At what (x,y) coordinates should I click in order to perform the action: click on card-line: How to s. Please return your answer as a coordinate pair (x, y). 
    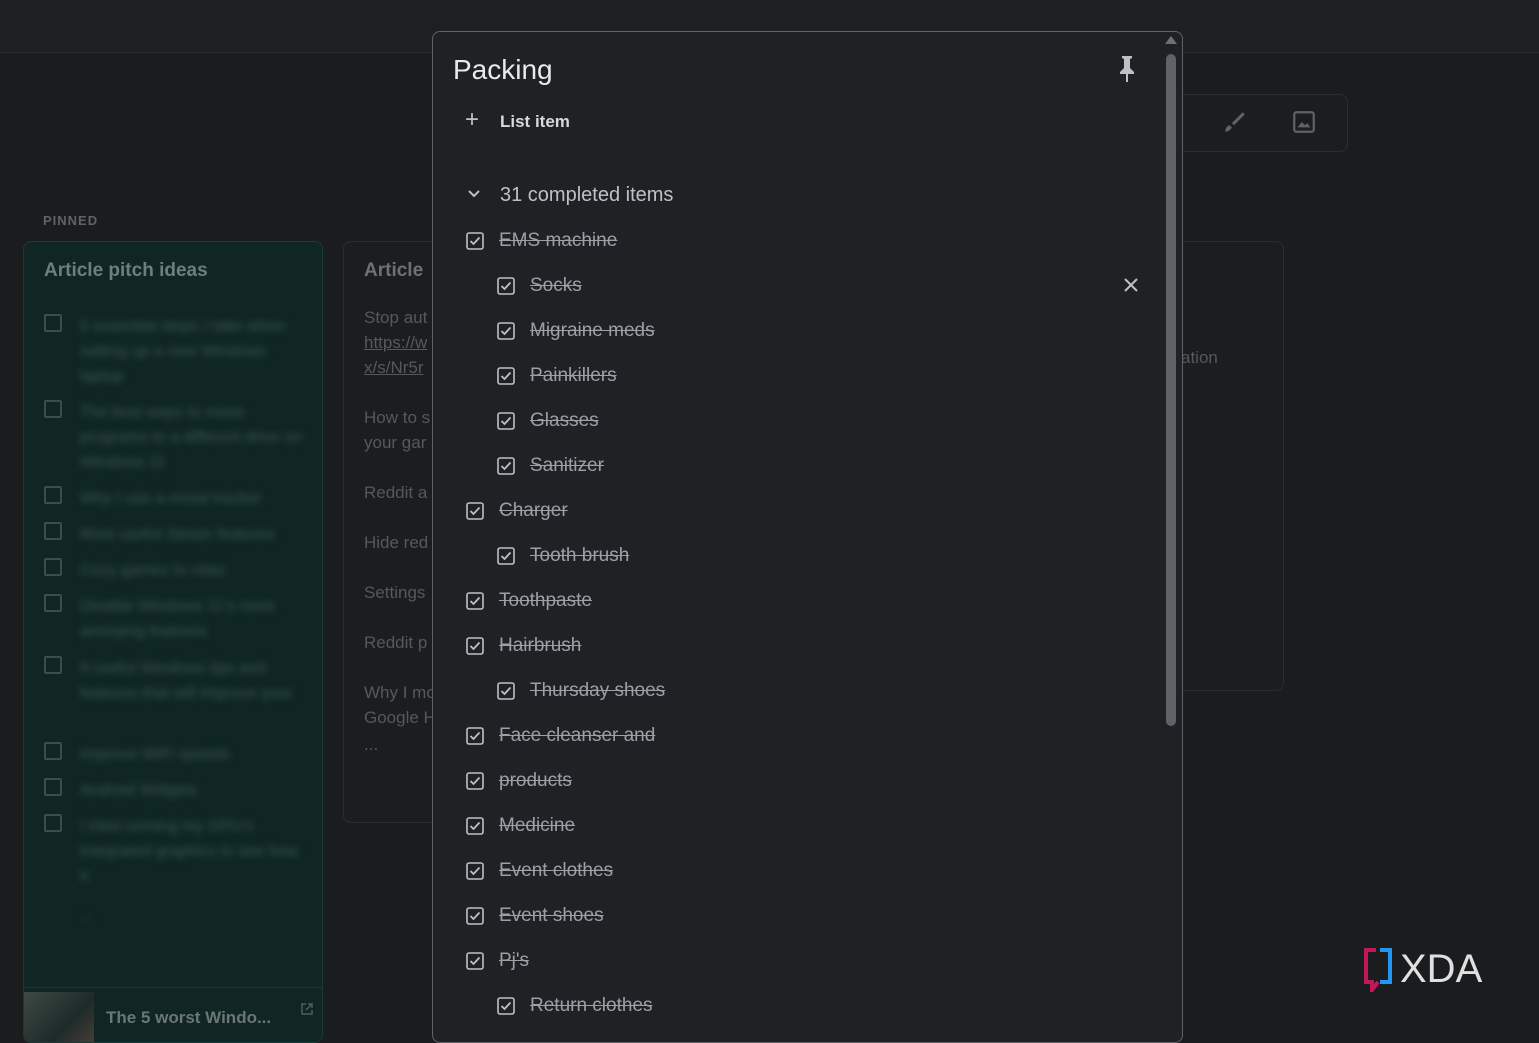
    Looking at the image, I should click on (397, 417).